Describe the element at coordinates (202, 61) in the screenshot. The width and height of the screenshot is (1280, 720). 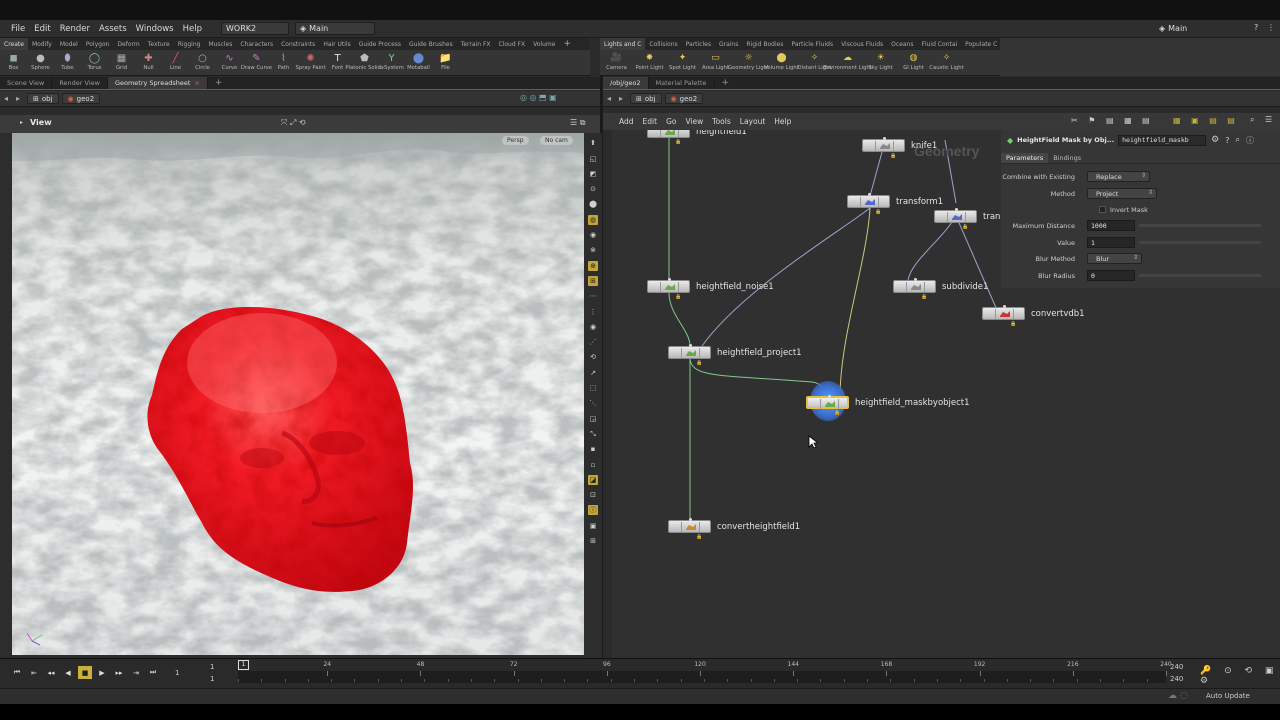
I see `shelf-tool-circle: ○ Circle` at that location.